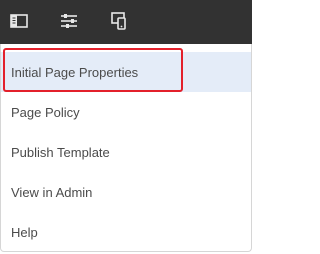  I want to click on side-panel-icon, so click(19, 21).